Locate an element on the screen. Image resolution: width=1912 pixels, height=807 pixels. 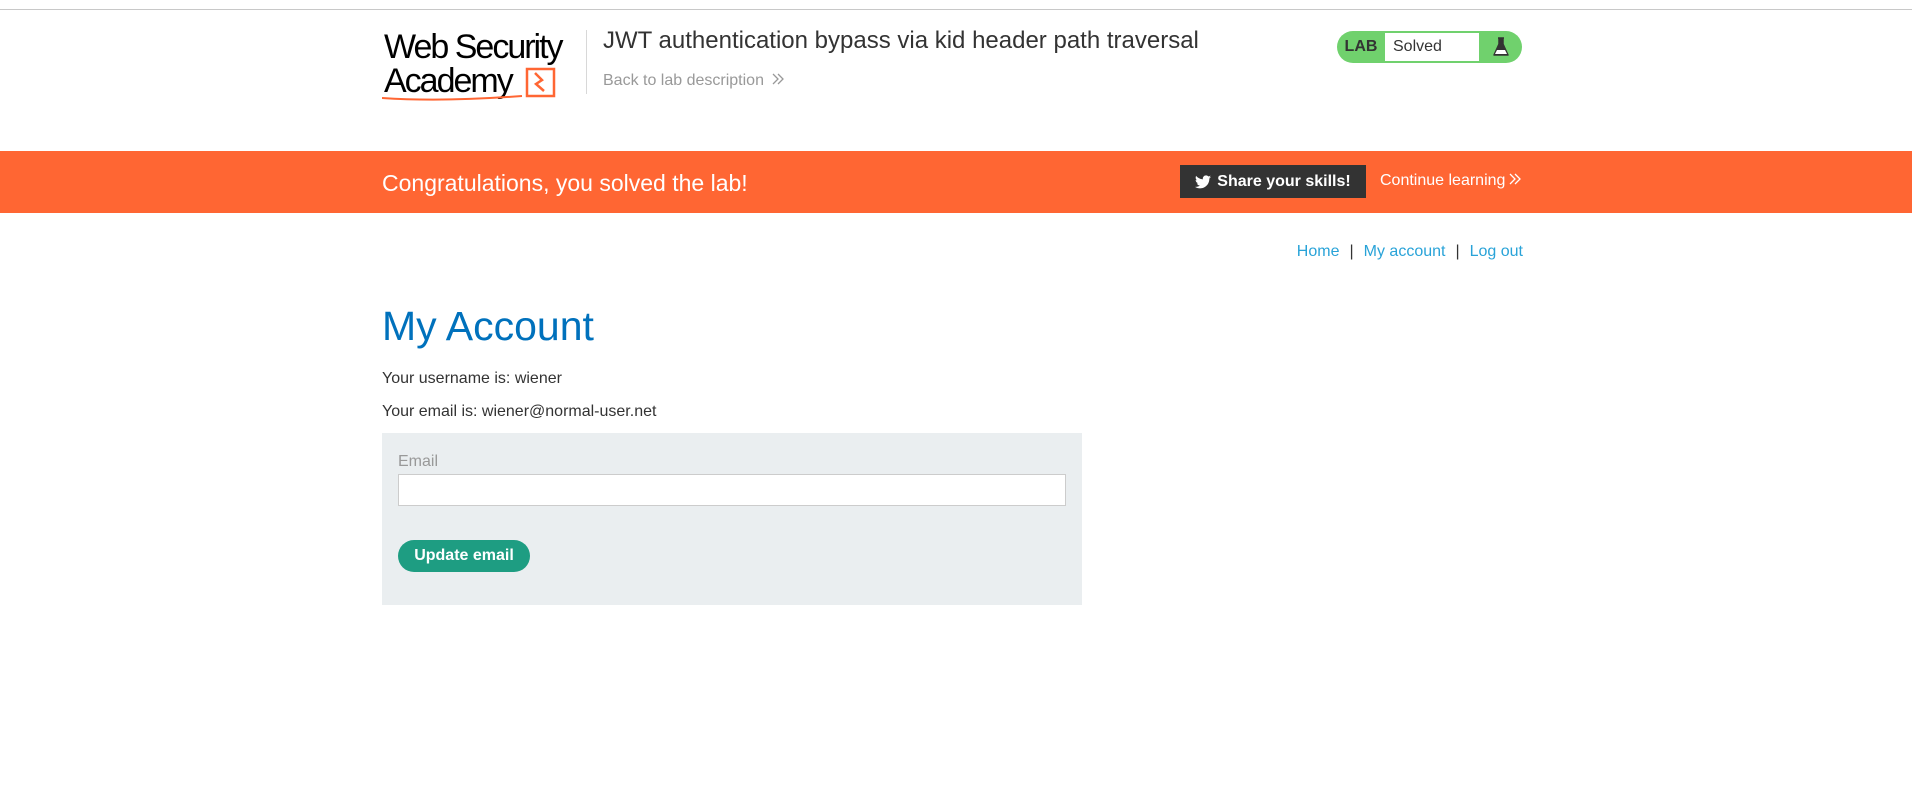
page-title: My Account is located at coordinates (488, 326).